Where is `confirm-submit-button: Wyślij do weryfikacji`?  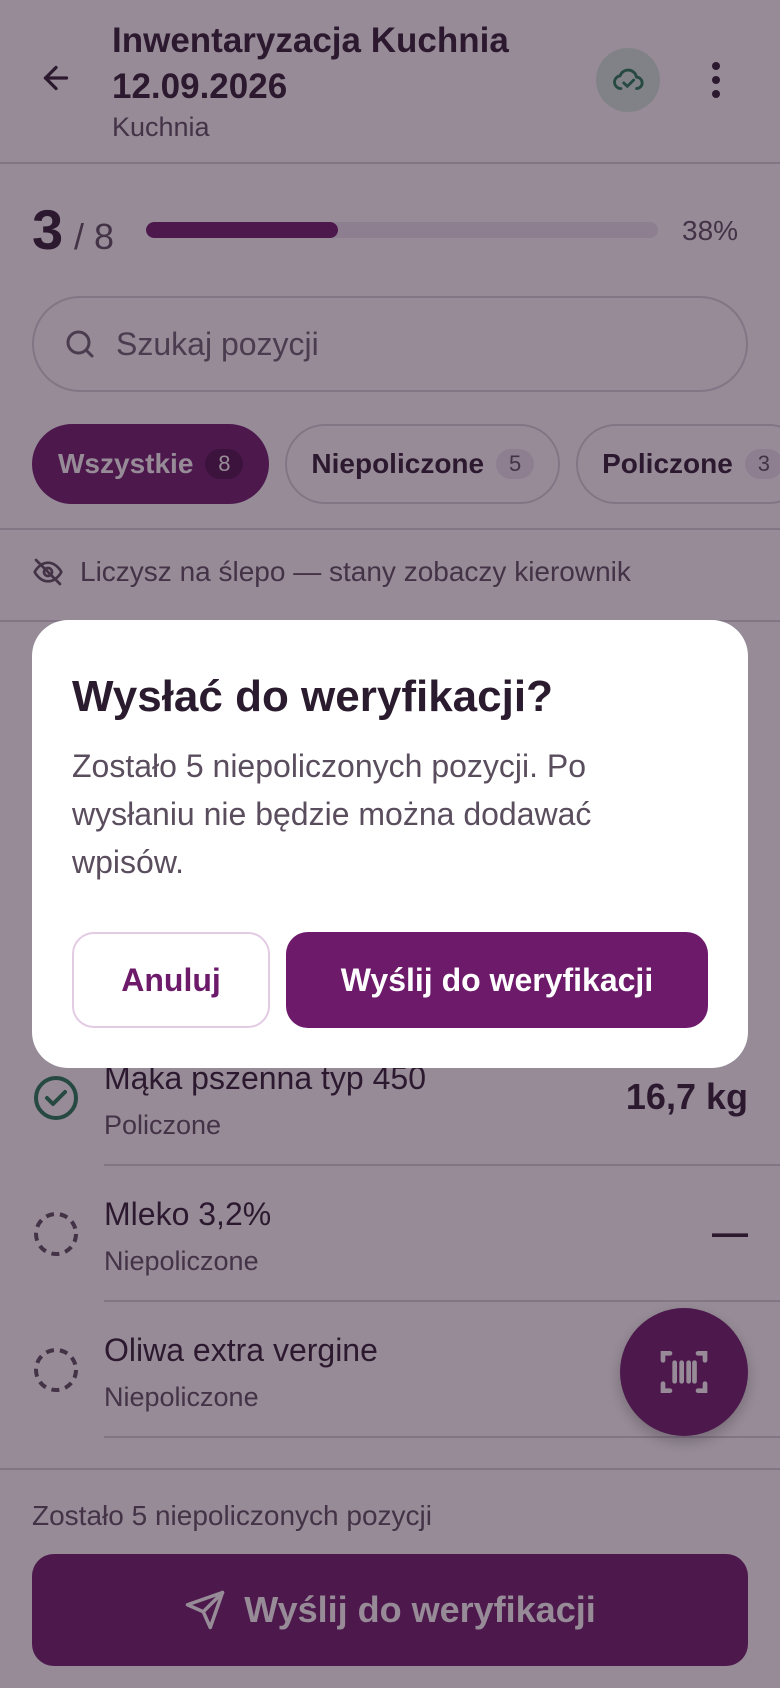 confirm-submit-button: Wyślij do weryfikacji is located at coordinates (497, 980).